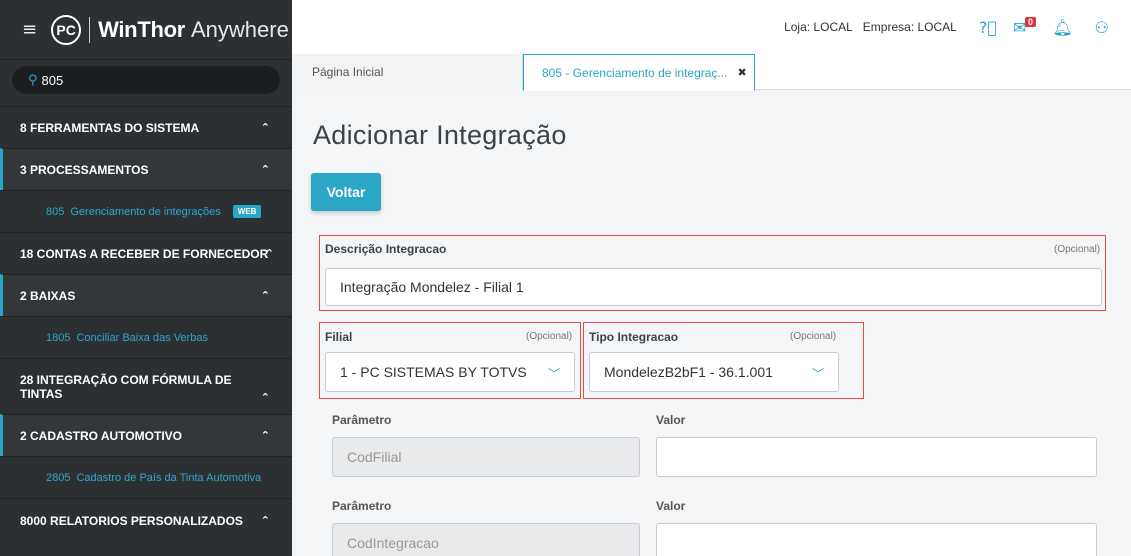  What do you see at coordinates (52, 80) in the screenshot?
I see `search-value: 805` at bounding box center [52, 80].